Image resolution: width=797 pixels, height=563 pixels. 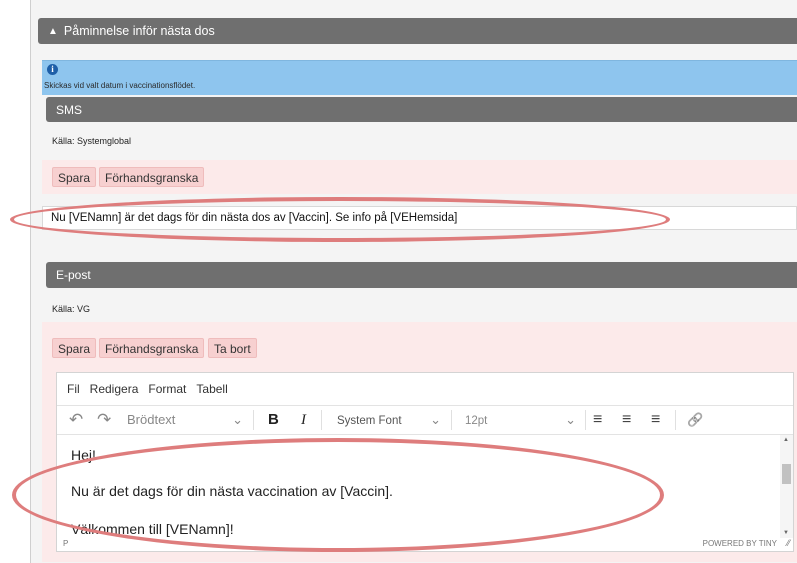 What do you see at coordinates (152, 177) in the screenshot?
I see `sms-preview-button: Förhandsgranska` at bounding box center [152, 177].